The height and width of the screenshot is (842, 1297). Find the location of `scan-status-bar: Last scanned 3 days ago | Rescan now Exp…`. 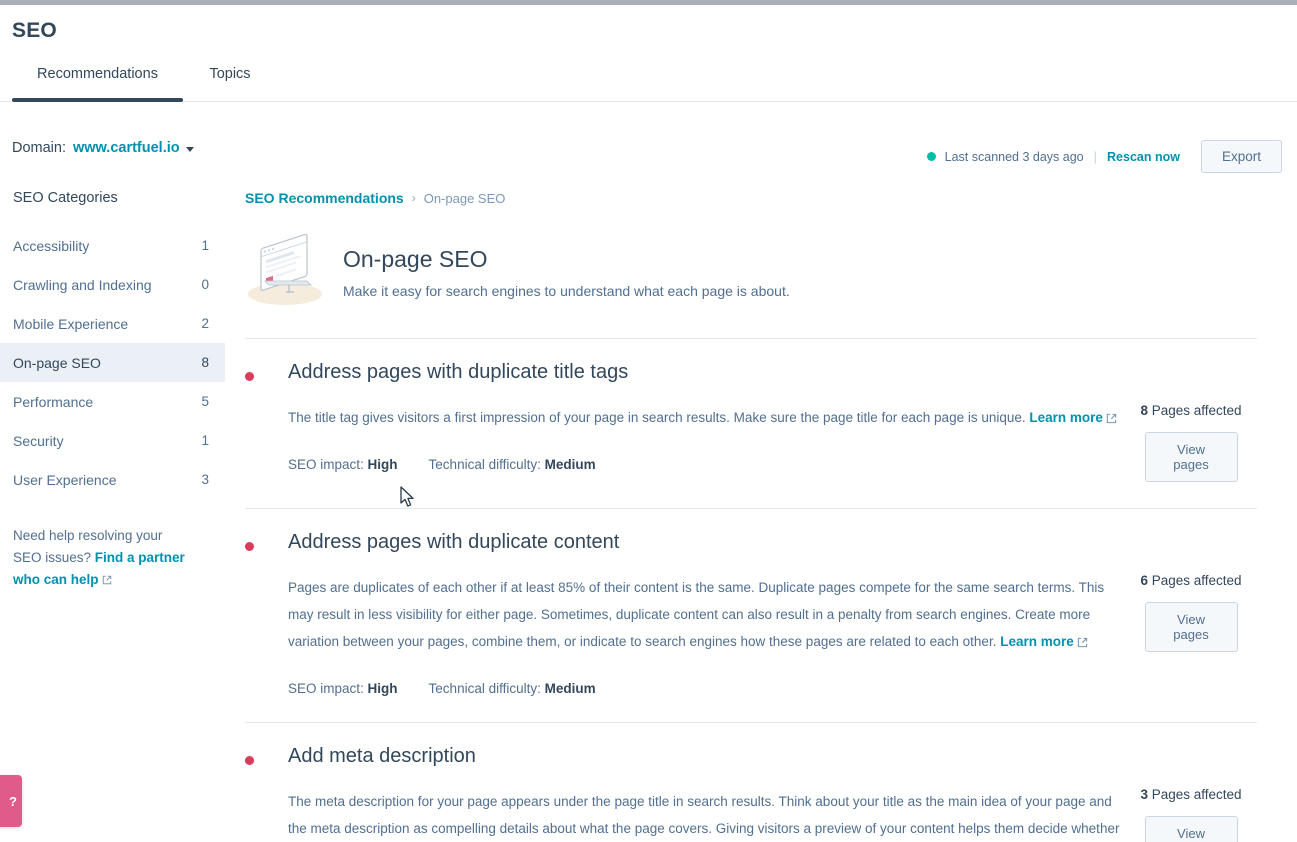

scan-status-bar: Last scanned 3 days ago | Rescan now Exp… is located at coordinates (1104, 156).